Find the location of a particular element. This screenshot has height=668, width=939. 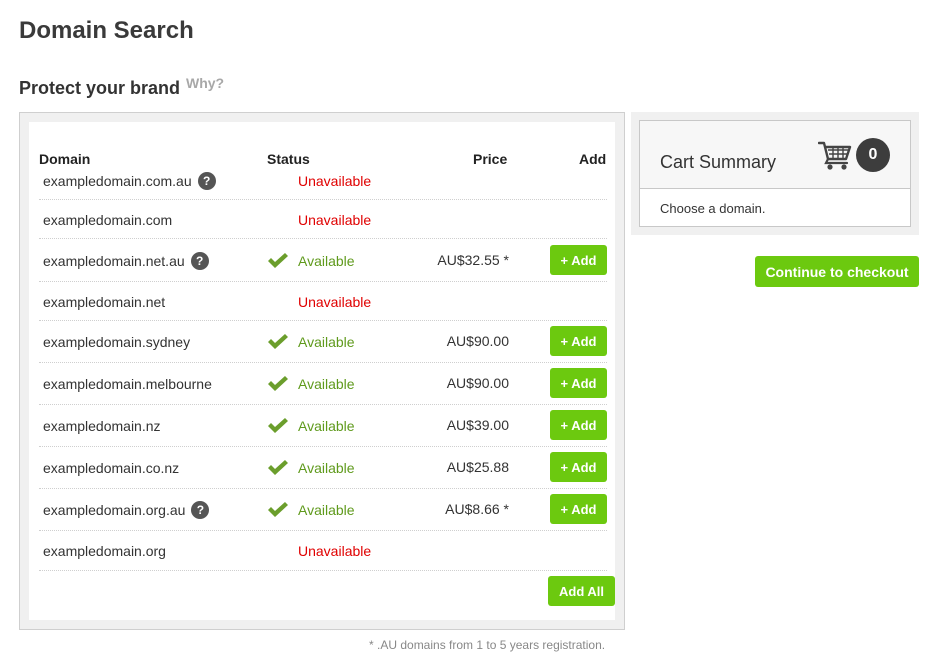

domain-name: exampledomain.org is located at coordinates (104, 551).